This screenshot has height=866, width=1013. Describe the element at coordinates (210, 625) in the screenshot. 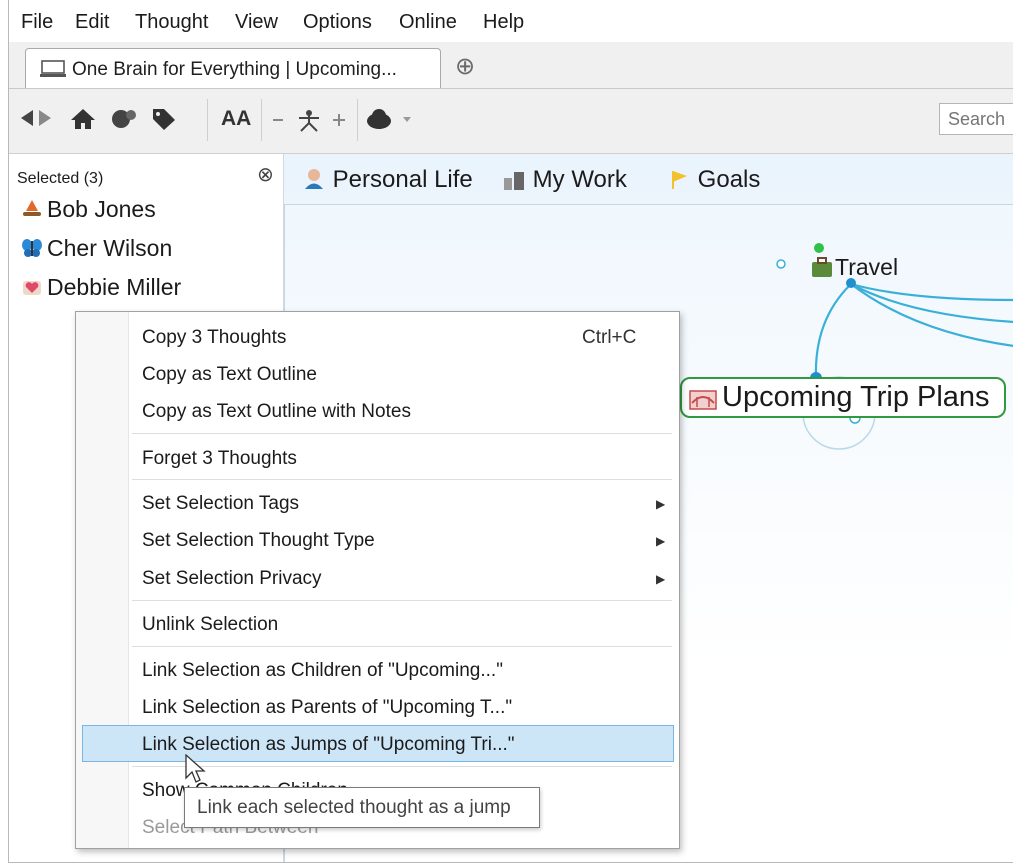

I see `menu-item-unlink: Unlink Selection` at that location.